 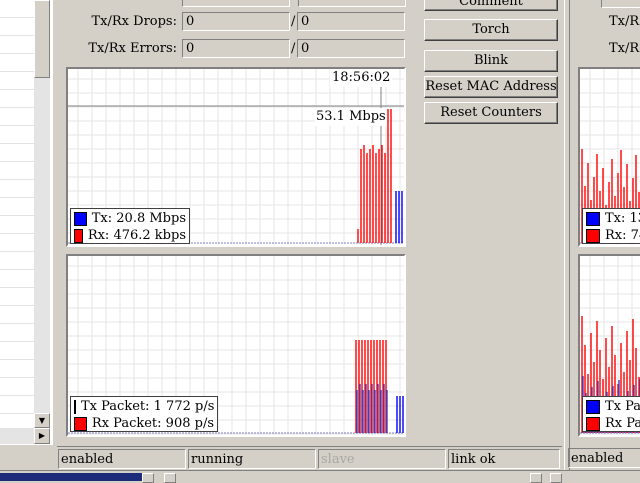 What do you see at coordinates (604, 458) in the screenshot?
I see `right-status-enabled: enabled` at bounding box center [604, 458].